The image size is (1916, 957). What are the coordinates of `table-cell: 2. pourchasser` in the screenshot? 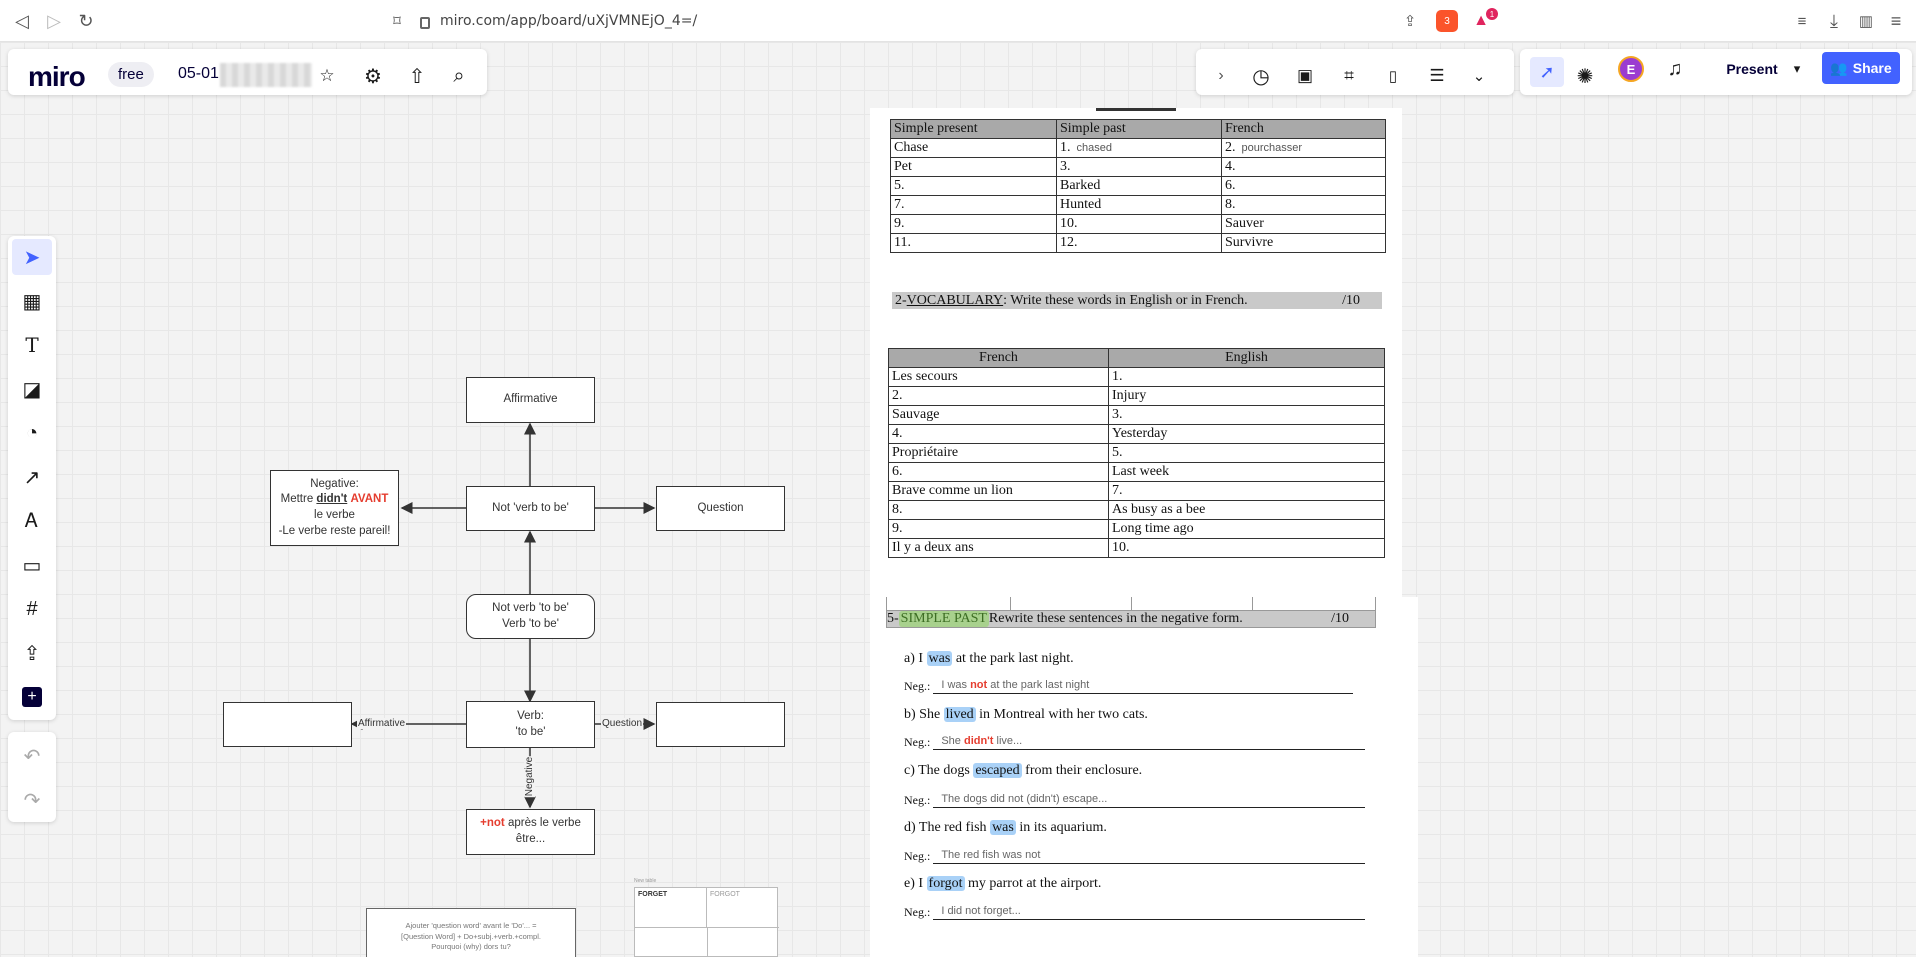 It's located at (1303, 148).